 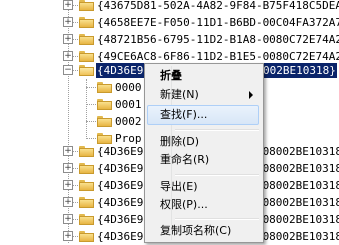 I want to click on menu-item-label: 删除(D), so click(x=180, y=141).